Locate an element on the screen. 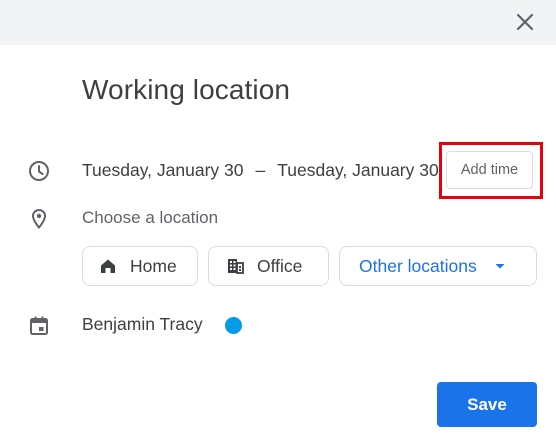 The height and width of the screenshot is (436, 556). dialog-header-bar is located at coordinates (278, 22).